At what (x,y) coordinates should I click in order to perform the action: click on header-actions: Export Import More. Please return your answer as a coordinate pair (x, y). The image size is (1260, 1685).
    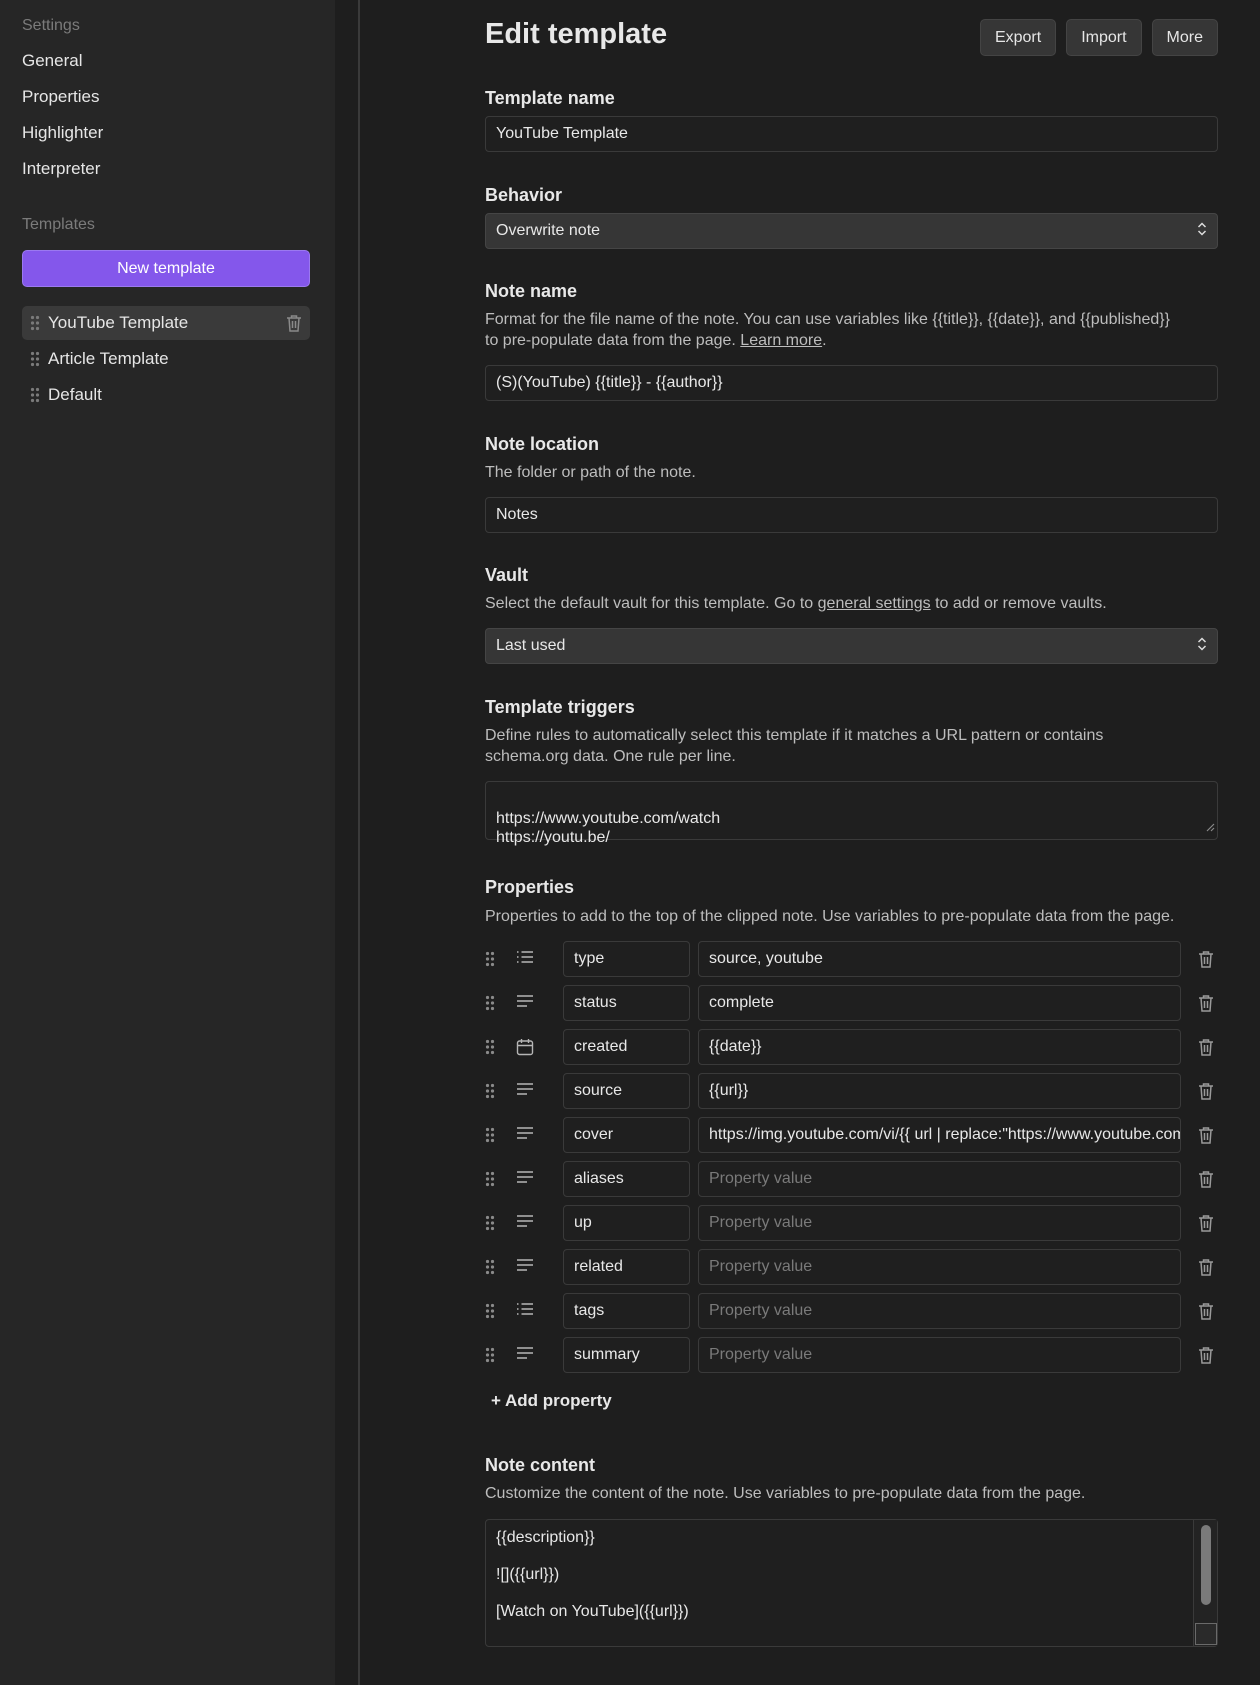
    Looking at the image, I should click on (1098, 37).